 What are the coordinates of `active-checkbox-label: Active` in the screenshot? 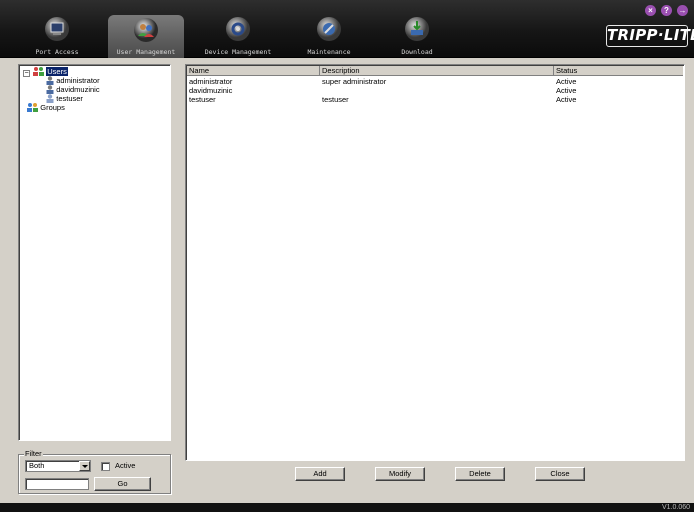 It's located at (125, 465).